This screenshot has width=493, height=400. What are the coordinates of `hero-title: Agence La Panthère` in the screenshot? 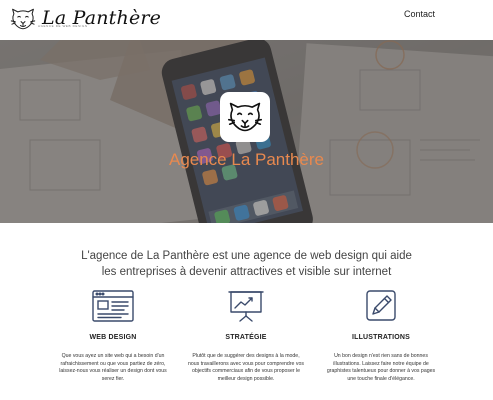 It's located at (246, 159).